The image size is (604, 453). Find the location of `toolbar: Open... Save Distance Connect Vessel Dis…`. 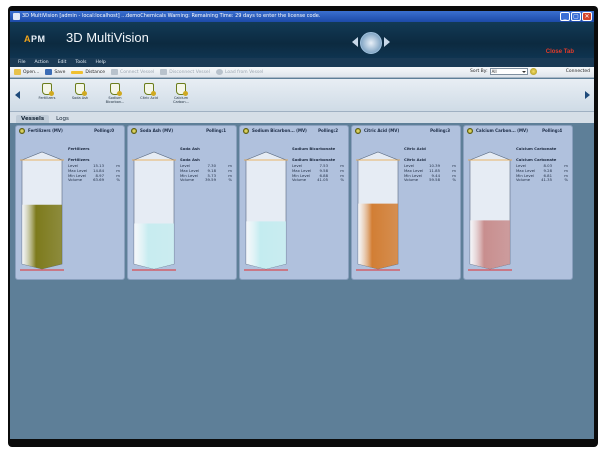

toolbar: Open... Save Distance Connect Vessel Dis… is located at coordinates (302, 72).